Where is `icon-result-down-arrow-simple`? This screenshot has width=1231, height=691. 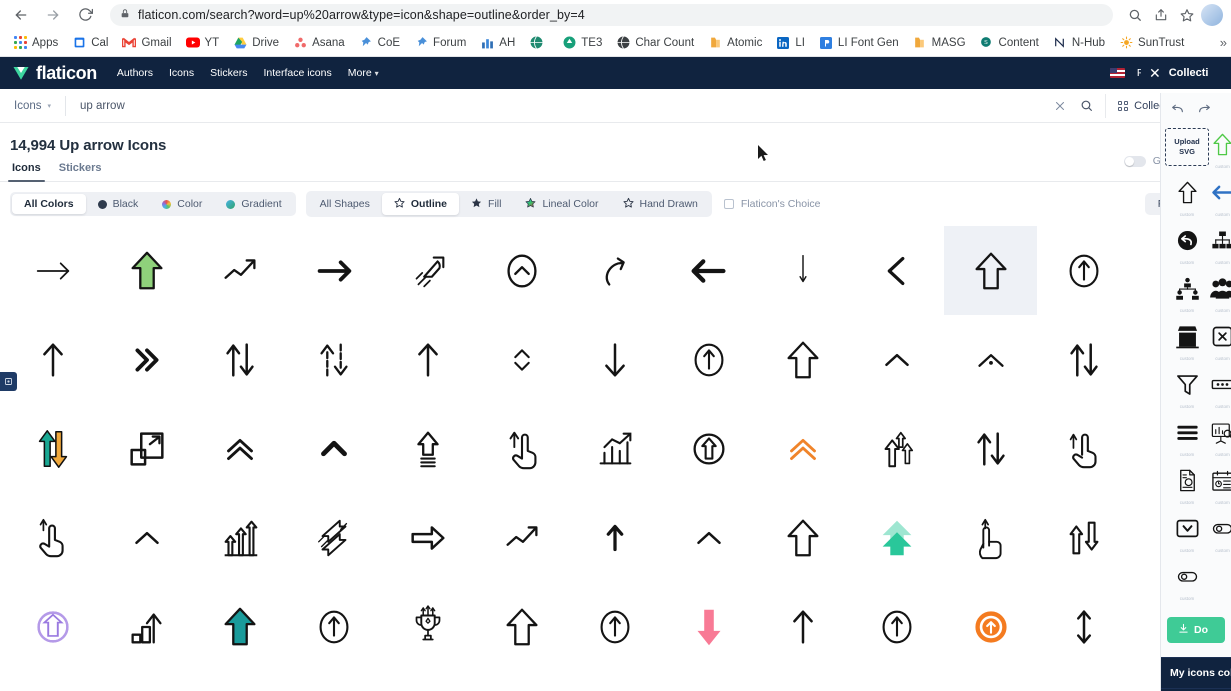 icon-result-down-arrow-simple is located at coordinates (616, 359).